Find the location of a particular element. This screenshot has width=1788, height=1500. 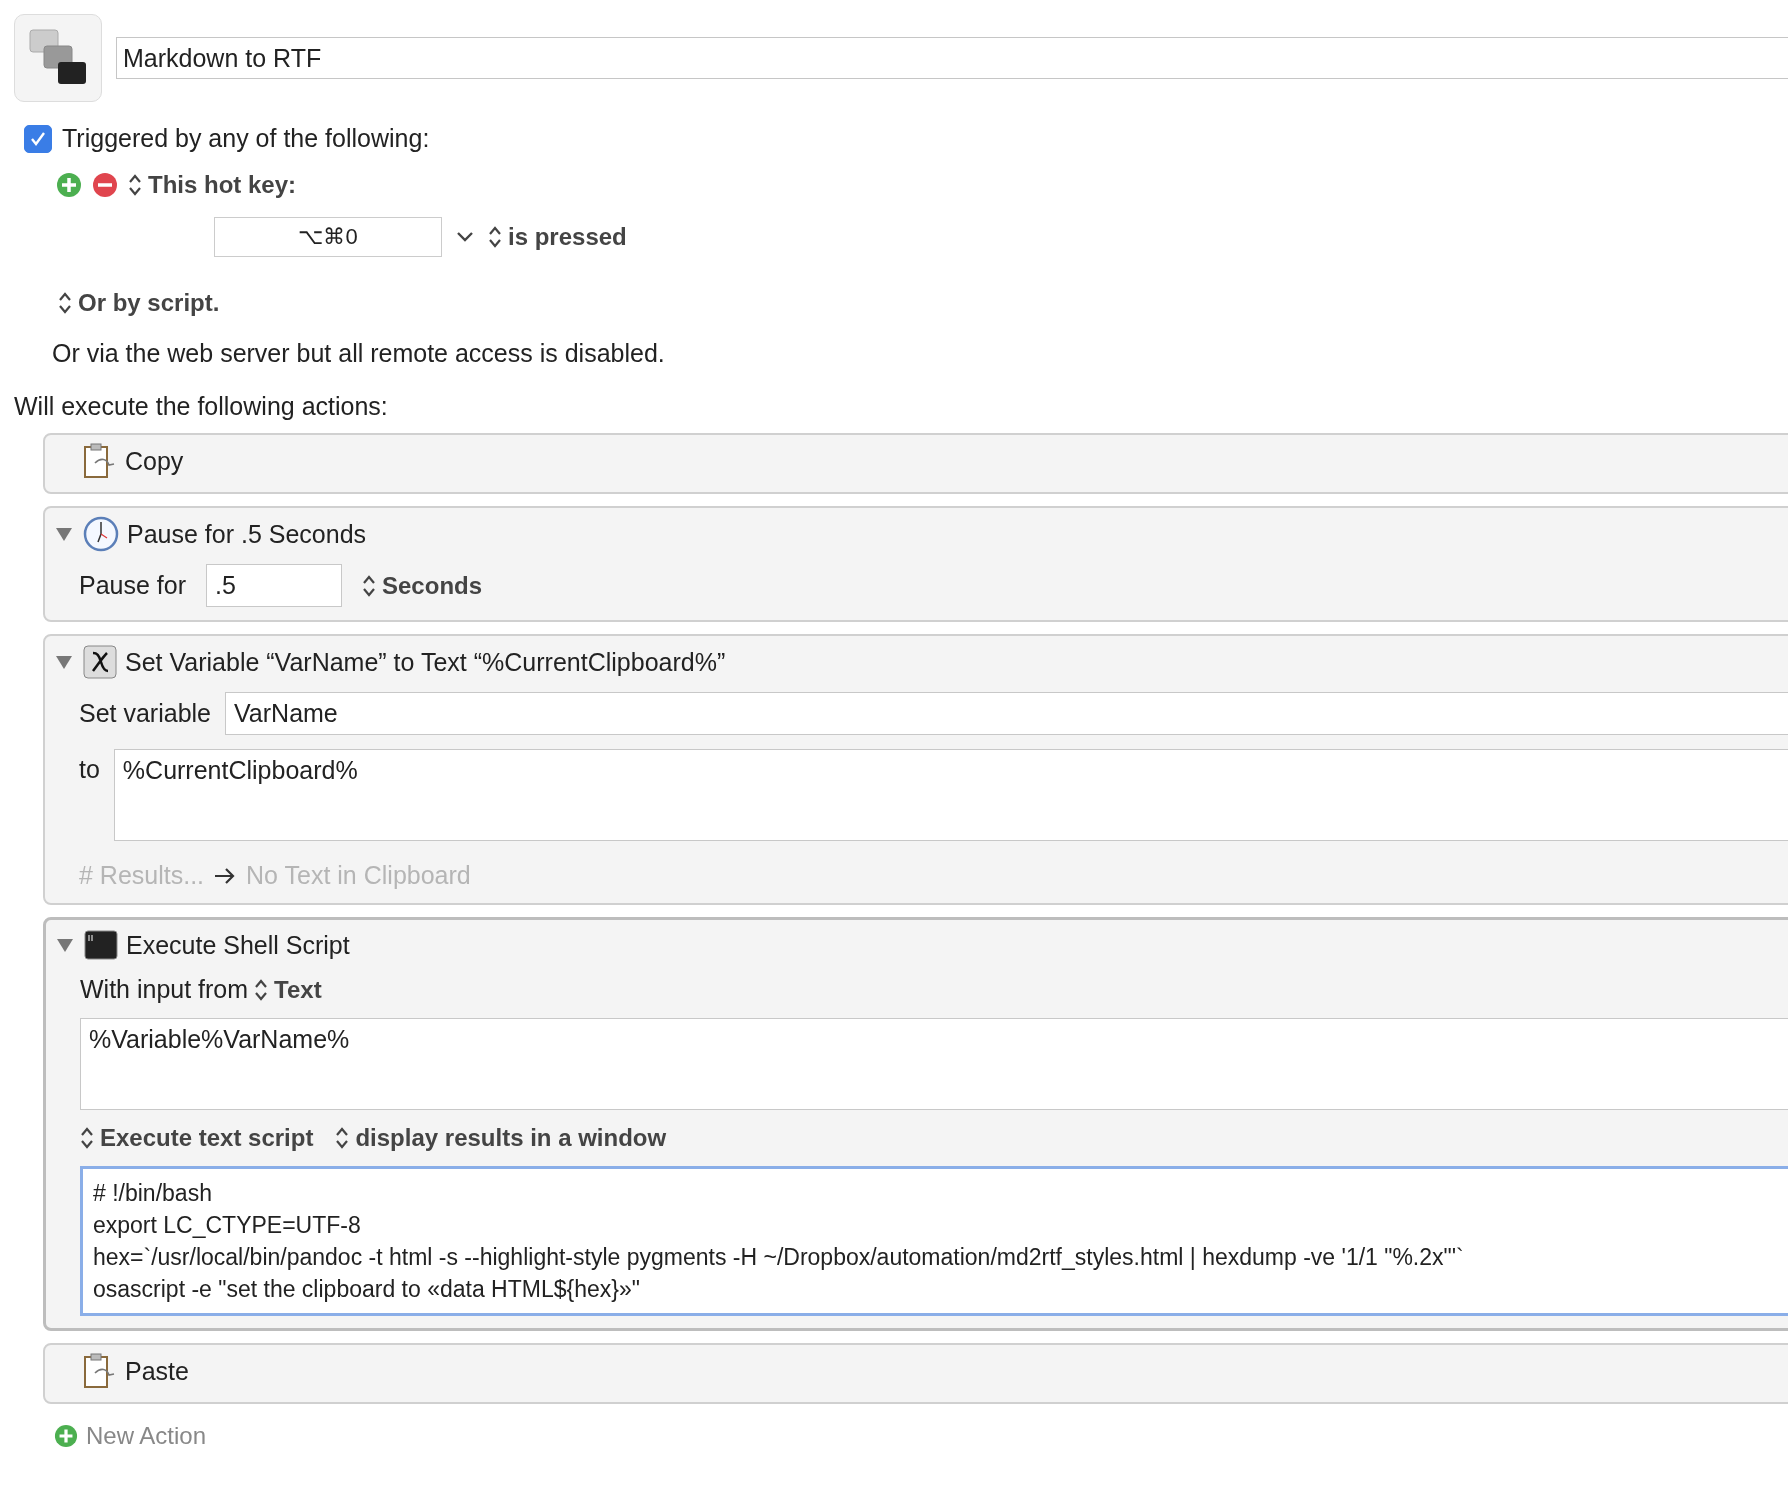

actions-heading: Will execute the following actions: is located at coordinates (201, 406).